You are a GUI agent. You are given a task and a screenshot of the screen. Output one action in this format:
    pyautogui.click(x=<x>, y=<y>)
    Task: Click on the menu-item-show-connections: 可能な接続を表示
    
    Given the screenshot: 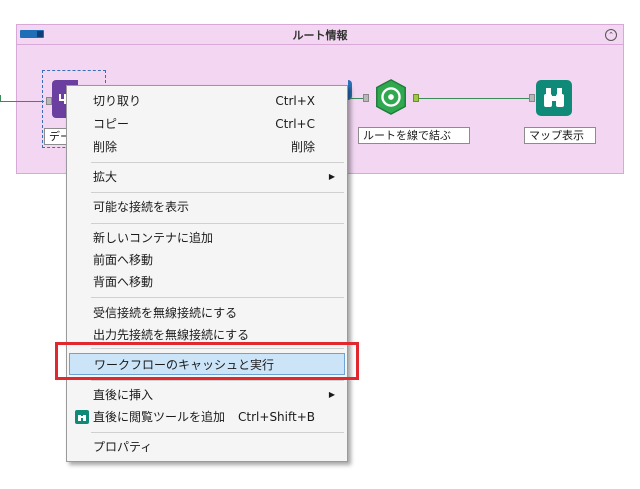 What is the action you would take?
    pyautogui.click(x=207, y=207)
    